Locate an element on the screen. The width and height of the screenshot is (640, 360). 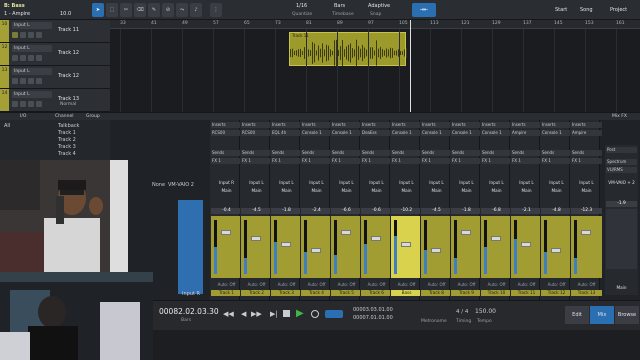
channel-volume: -2.1 is located at coordinates (526, 211).